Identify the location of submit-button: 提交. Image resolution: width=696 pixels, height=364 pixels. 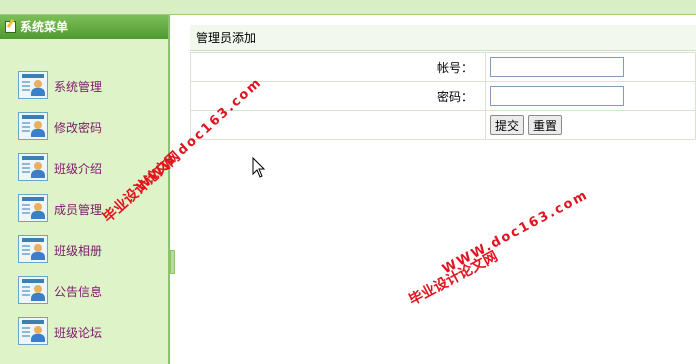
(507, 125).